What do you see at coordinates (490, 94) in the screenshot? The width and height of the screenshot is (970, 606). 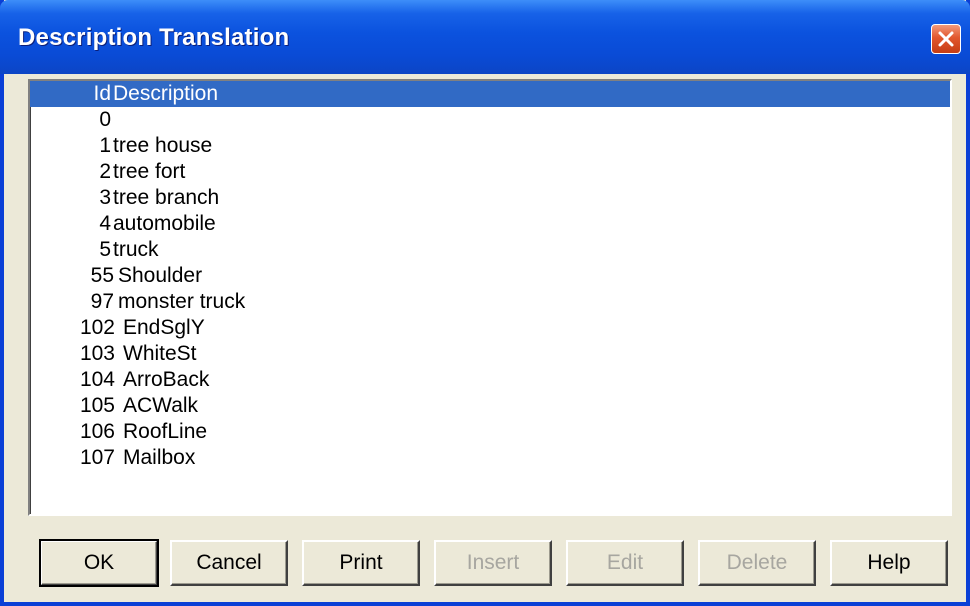 I see `list-header-row: Id Description` at bounding box center [490, 94].